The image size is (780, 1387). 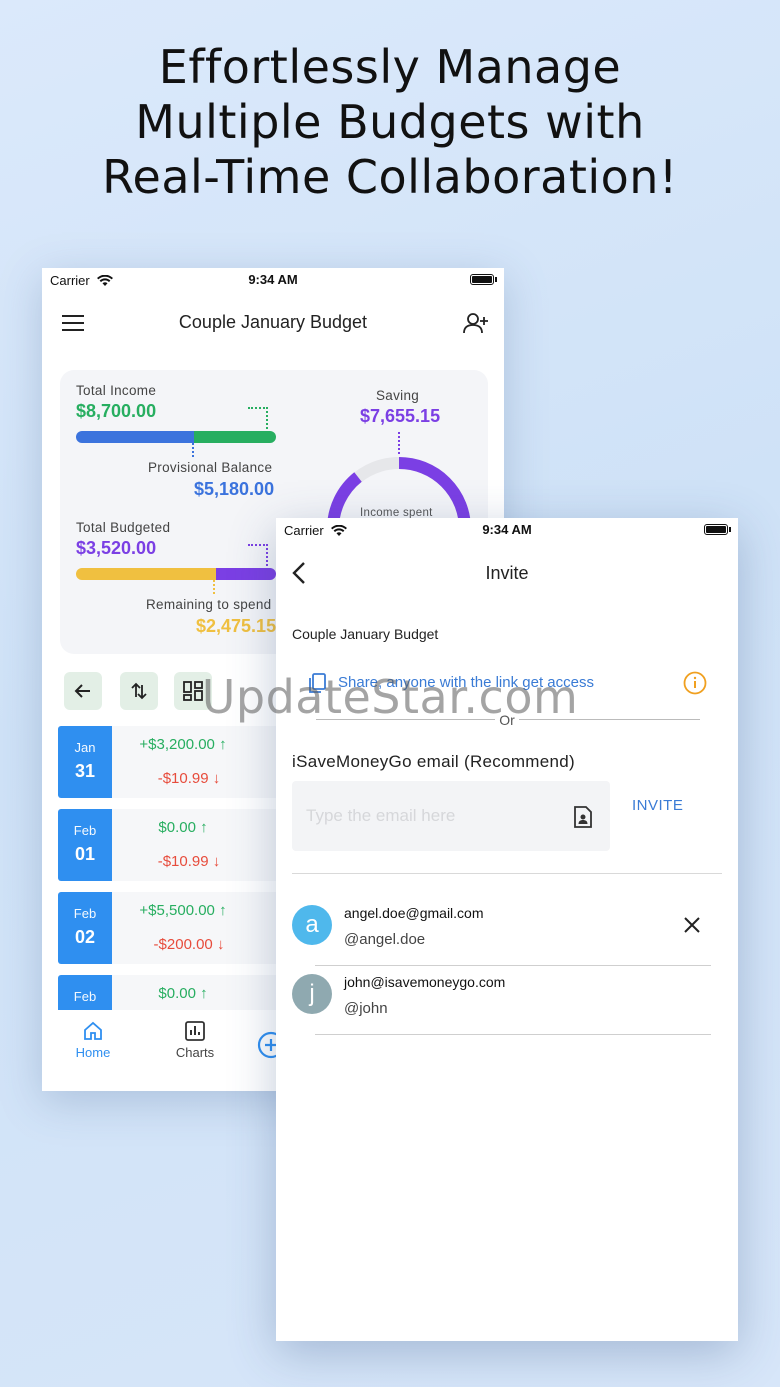 I want to click on layout-button, so click(x=193, y=691).